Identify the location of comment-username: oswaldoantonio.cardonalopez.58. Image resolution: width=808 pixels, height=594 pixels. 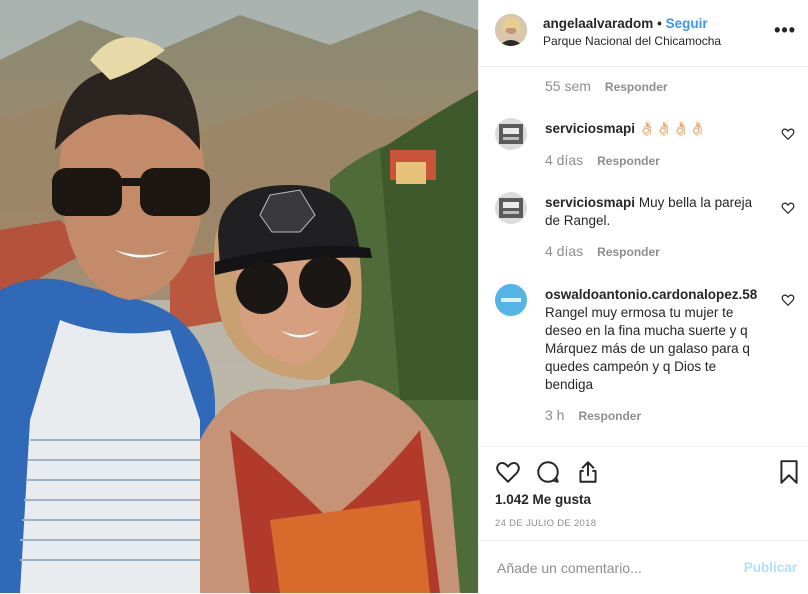
(651, 294).